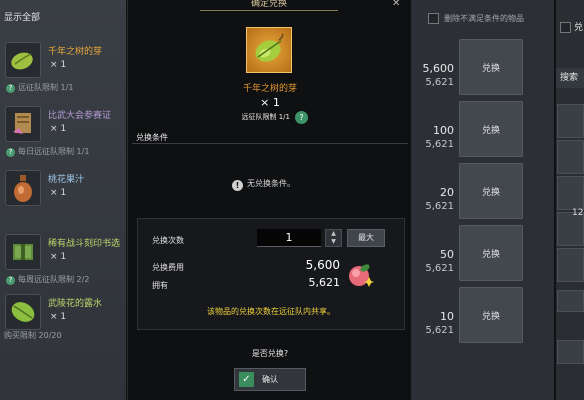  I want to click on vase-juice-icon, so click(23, 188).